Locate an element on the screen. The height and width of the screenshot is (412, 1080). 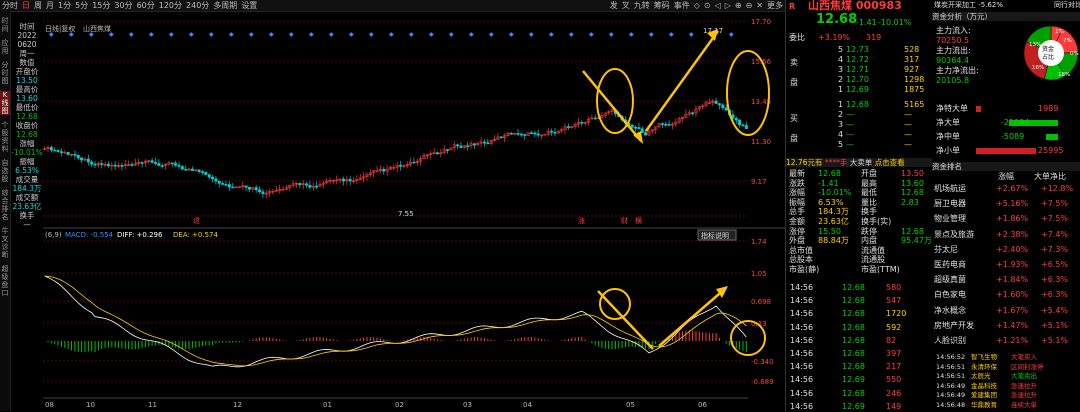
event-tag: 涨 is located at coordinates (581, 220).